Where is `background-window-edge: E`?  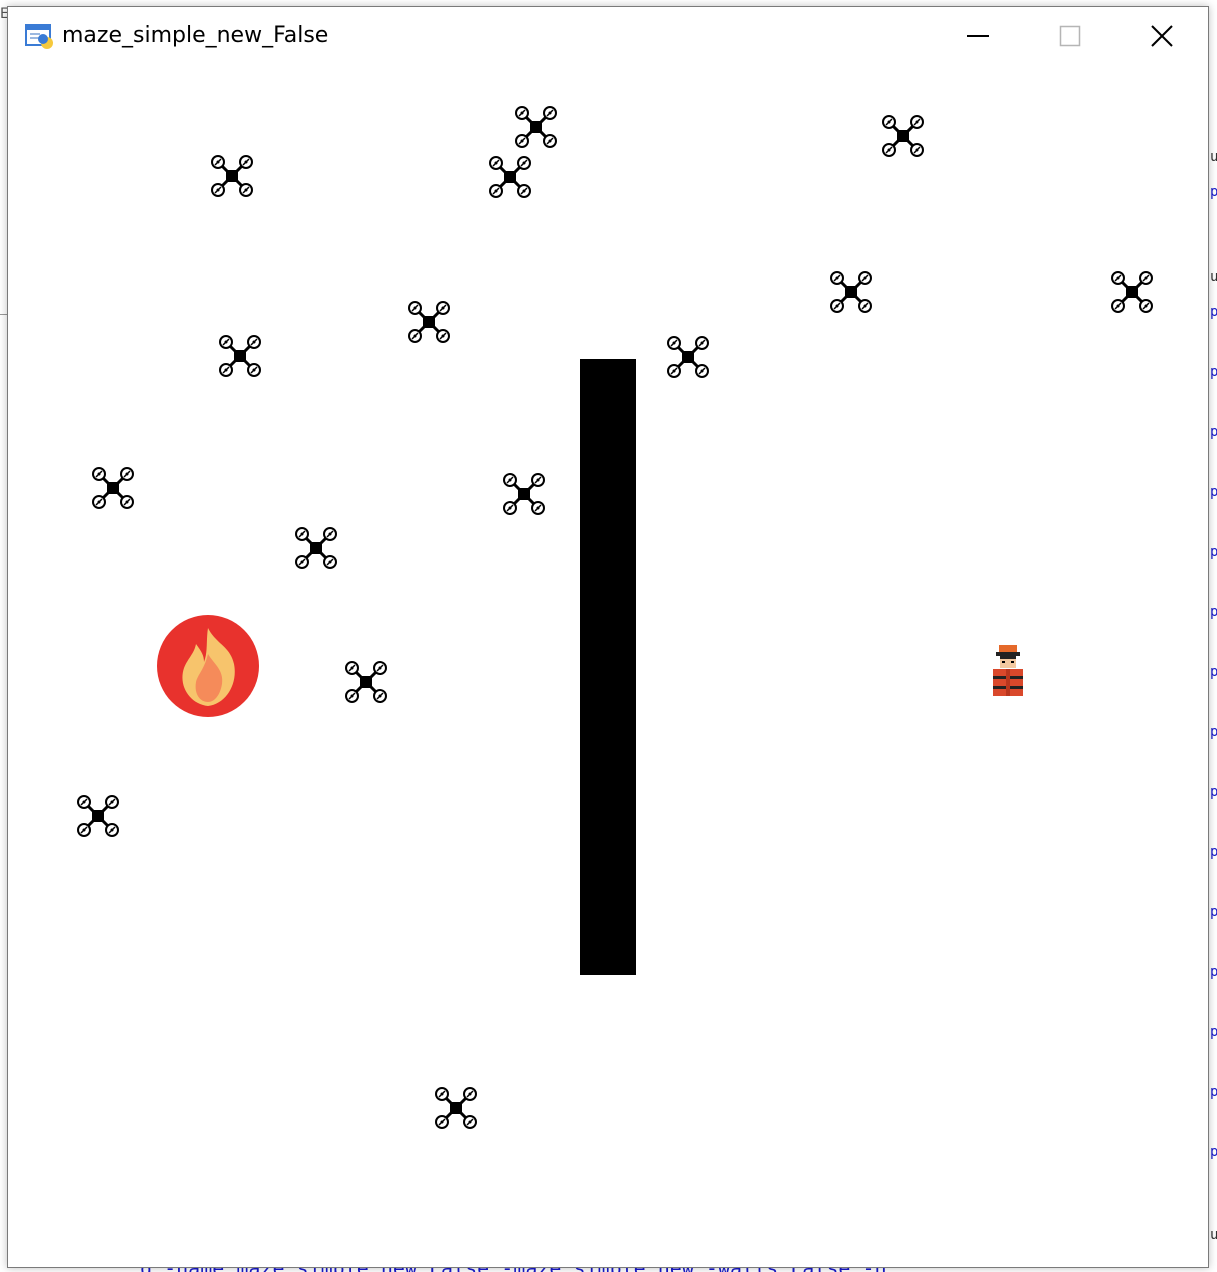 background-window-edge: E is located at coordinates (4, 636).